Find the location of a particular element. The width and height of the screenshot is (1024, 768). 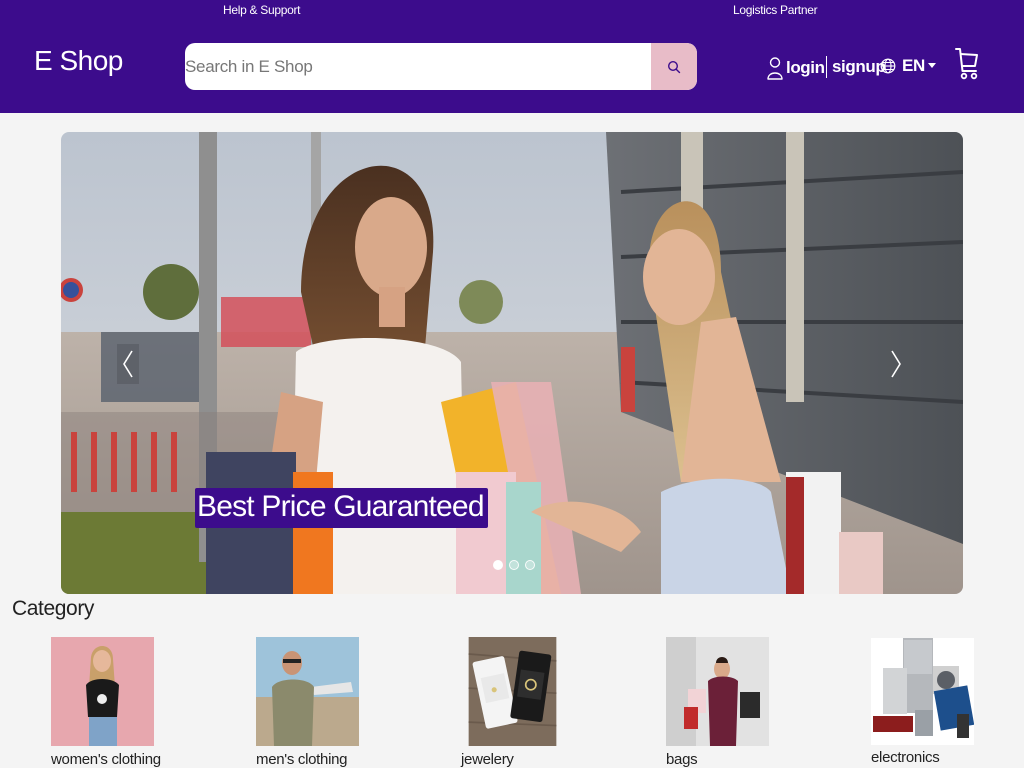

chevron-left-icon is located at coordinates (128, 364).